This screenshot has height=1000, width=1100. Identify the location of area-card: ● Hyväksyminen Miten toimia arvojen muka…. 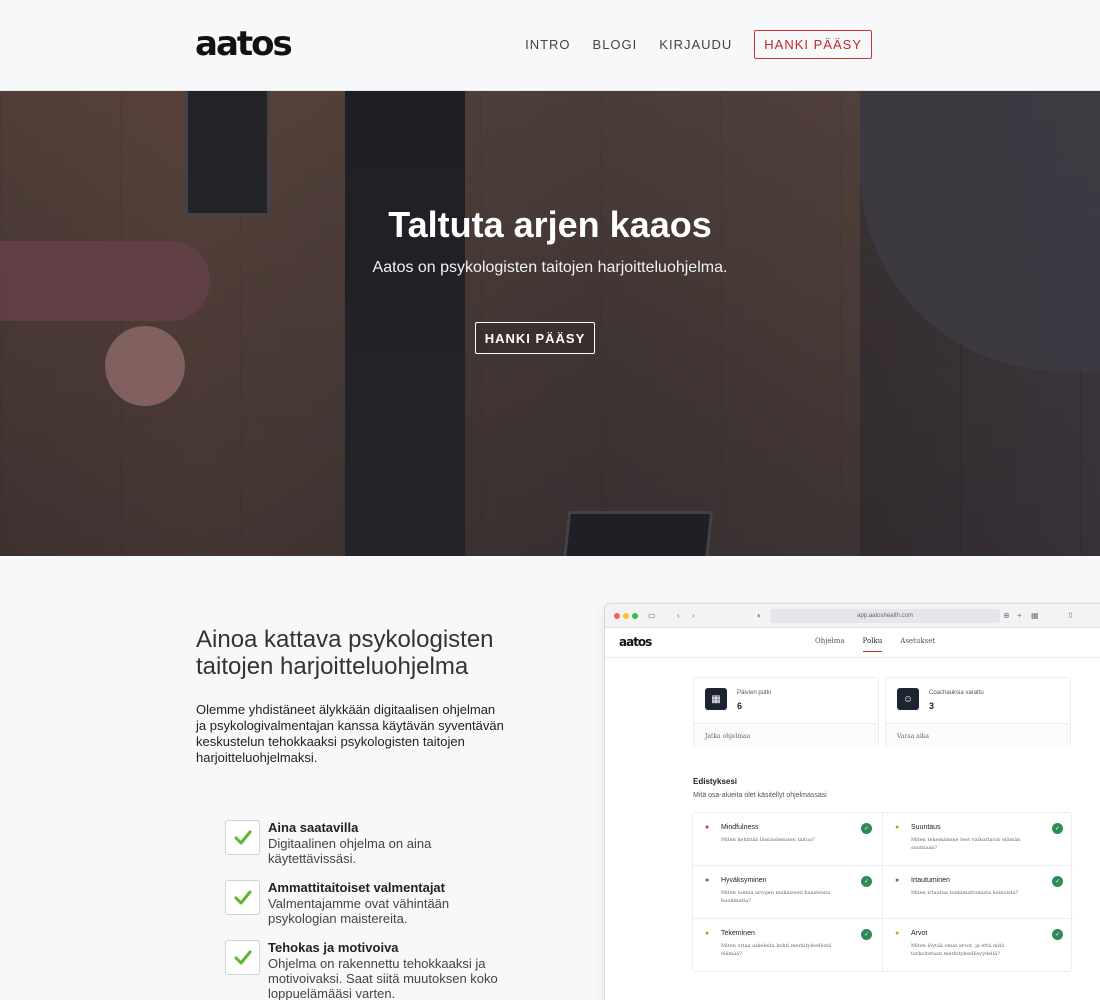
(788, 892).